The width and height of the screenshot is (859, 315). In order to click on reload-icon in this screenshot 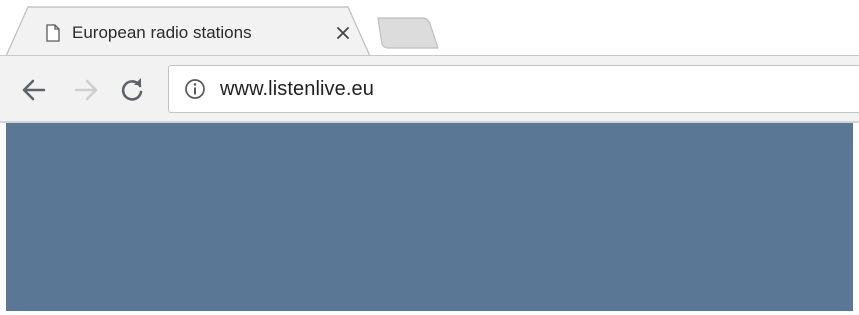, I will do `click(132, 90)`.